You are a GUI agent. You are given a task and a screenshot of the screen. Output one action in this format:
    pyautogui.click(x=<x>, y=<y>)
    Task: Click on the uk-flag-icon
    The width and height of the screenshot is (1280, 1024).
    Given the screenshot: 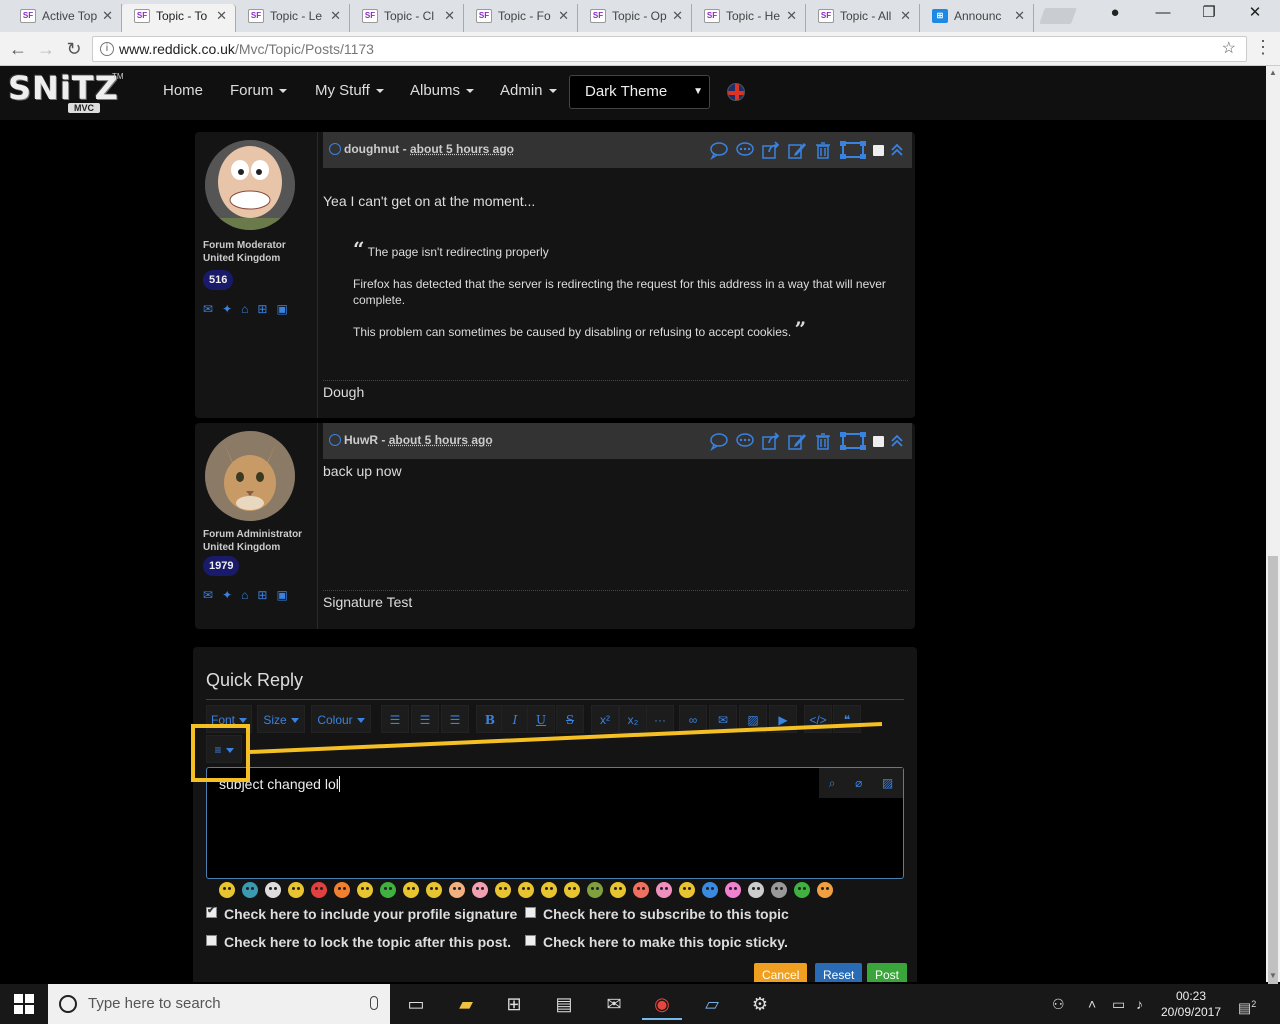 What is the action you would take?
    pyautogui.click(x=736, y=92)
    